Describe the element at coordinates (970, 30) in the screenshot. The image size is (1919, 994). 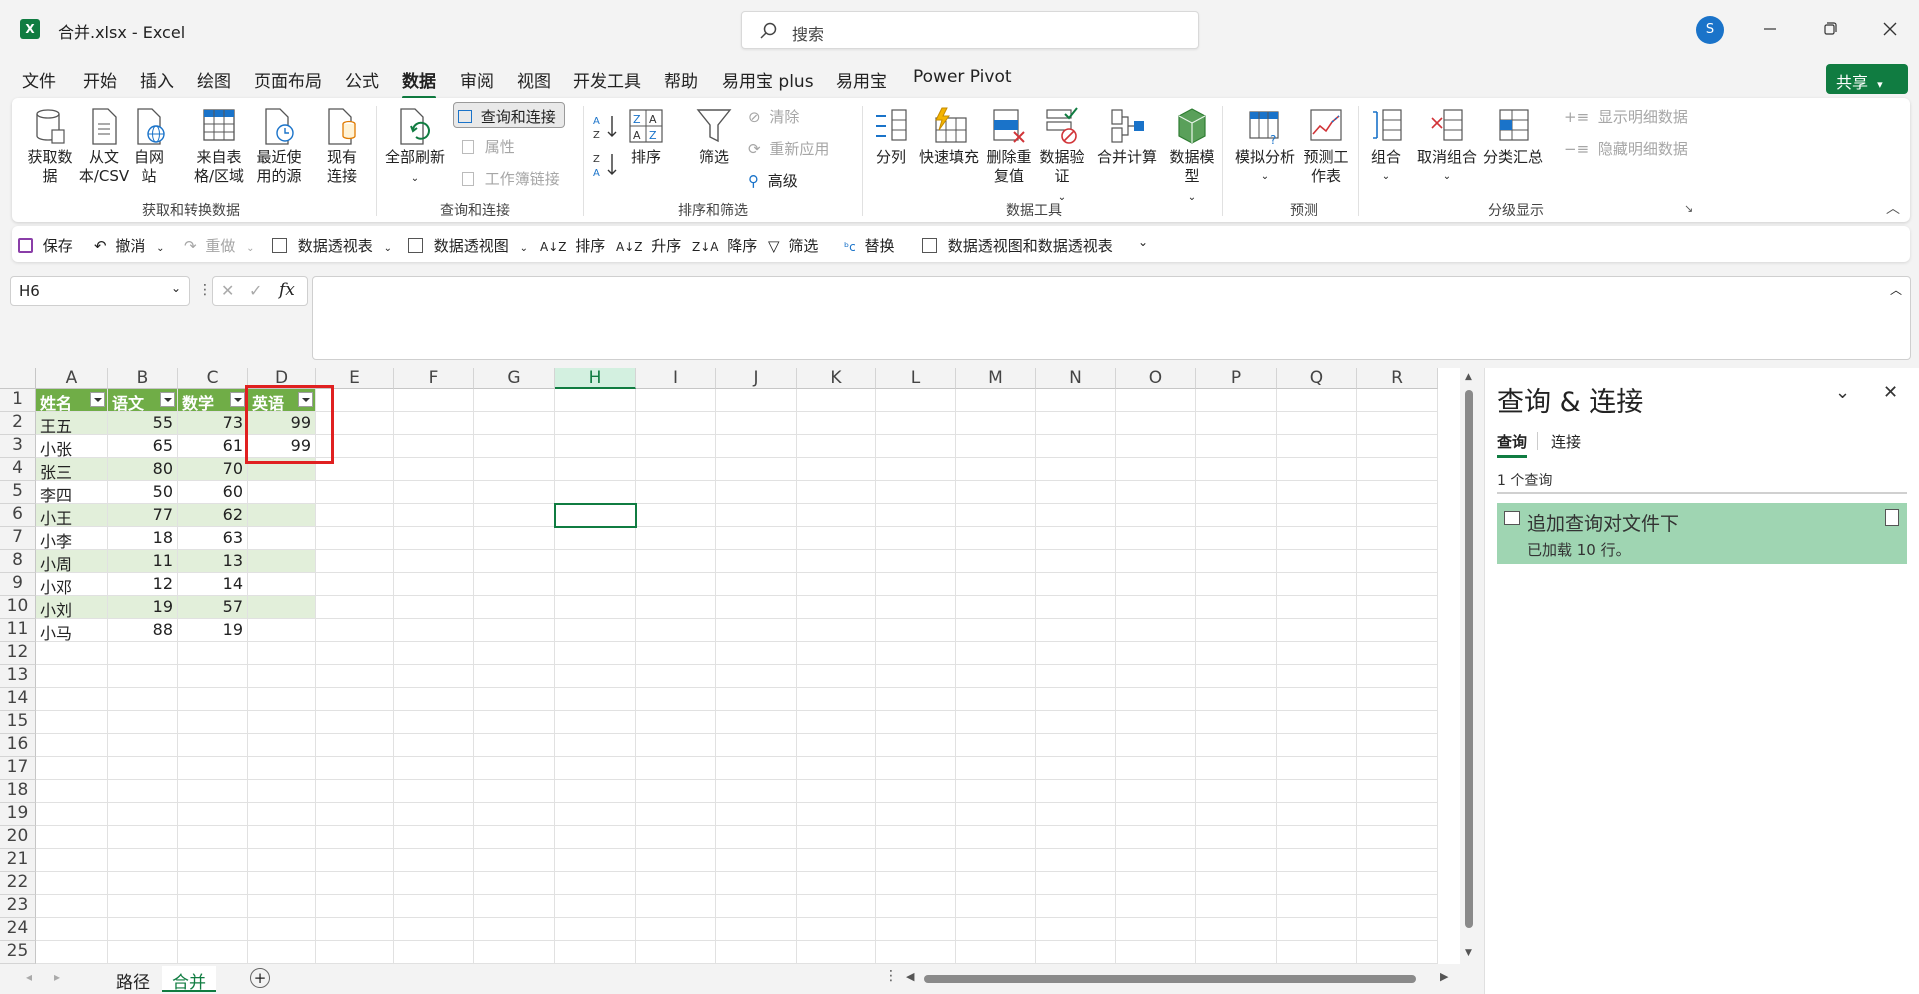
I see `search-box: 搜索` at that location.